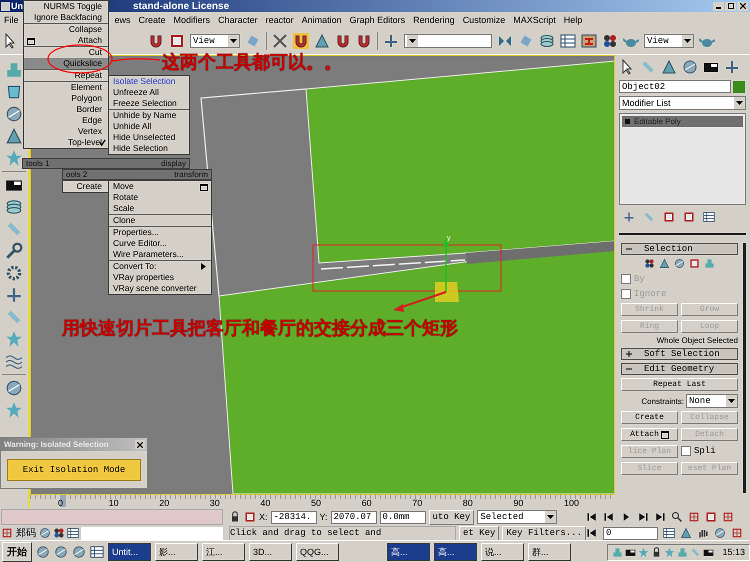 This screenshot has height=562, width=750. Describe the element at coordinates (66, 64) in the screenshot. I see `menu-item: Quickslice` at that location.